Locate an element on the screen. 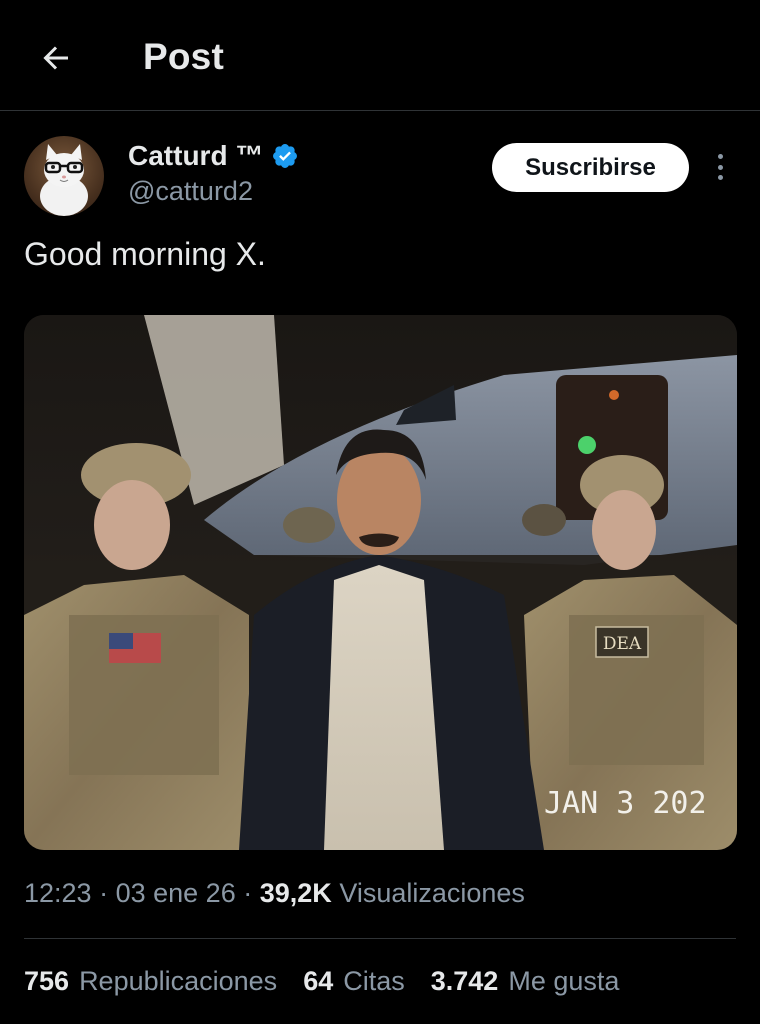 The height and width of the screenshot is (1024, 760). more-vertical-icon is located at coordinates (720, 156).